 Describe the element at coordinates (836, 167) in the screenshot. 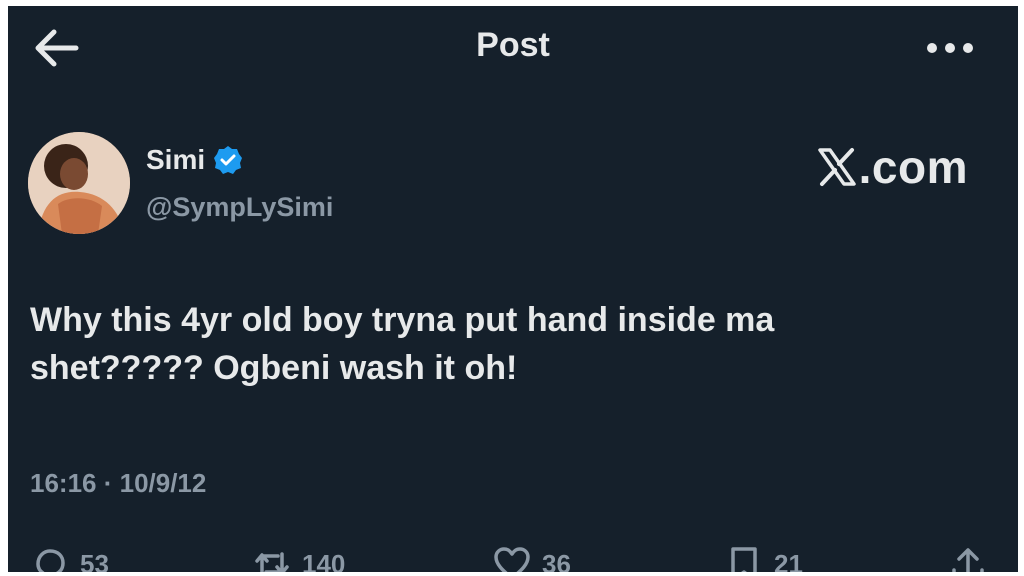

I see `x-logo-icon` at that location.